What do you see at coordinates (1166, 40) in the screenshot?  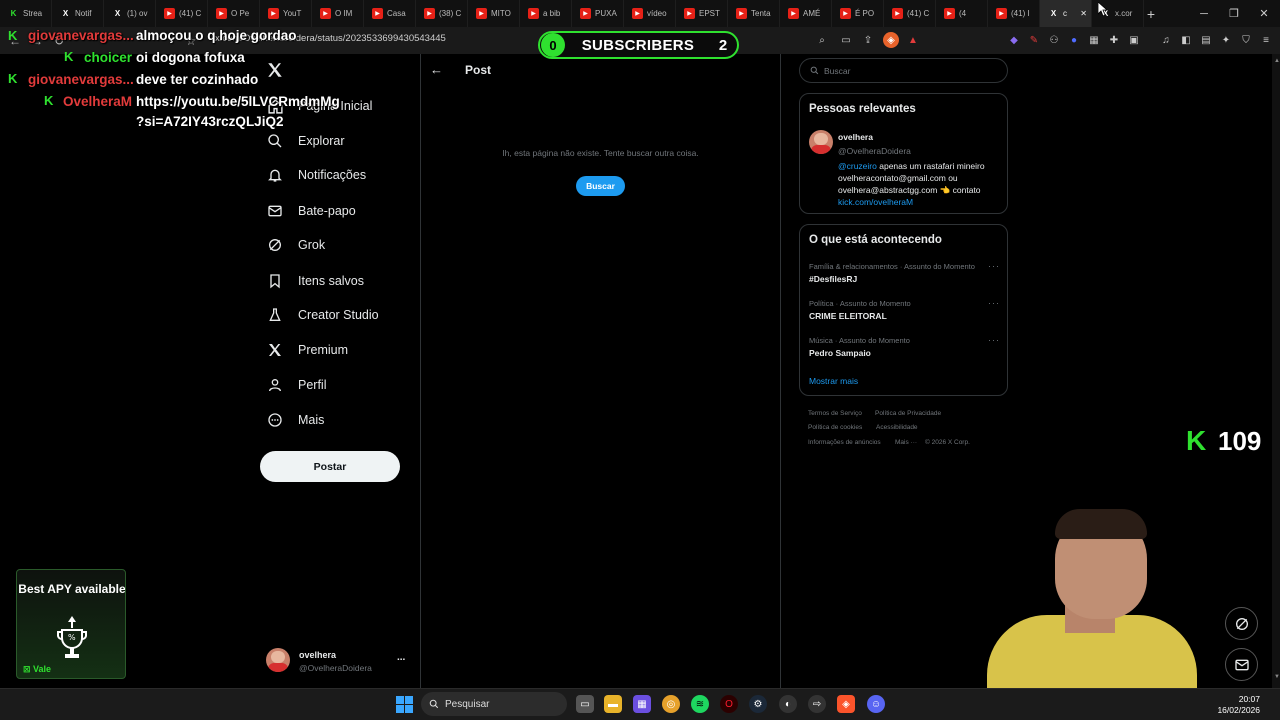 I see `media-icon: ♫` at bounding box center [1166, 40].